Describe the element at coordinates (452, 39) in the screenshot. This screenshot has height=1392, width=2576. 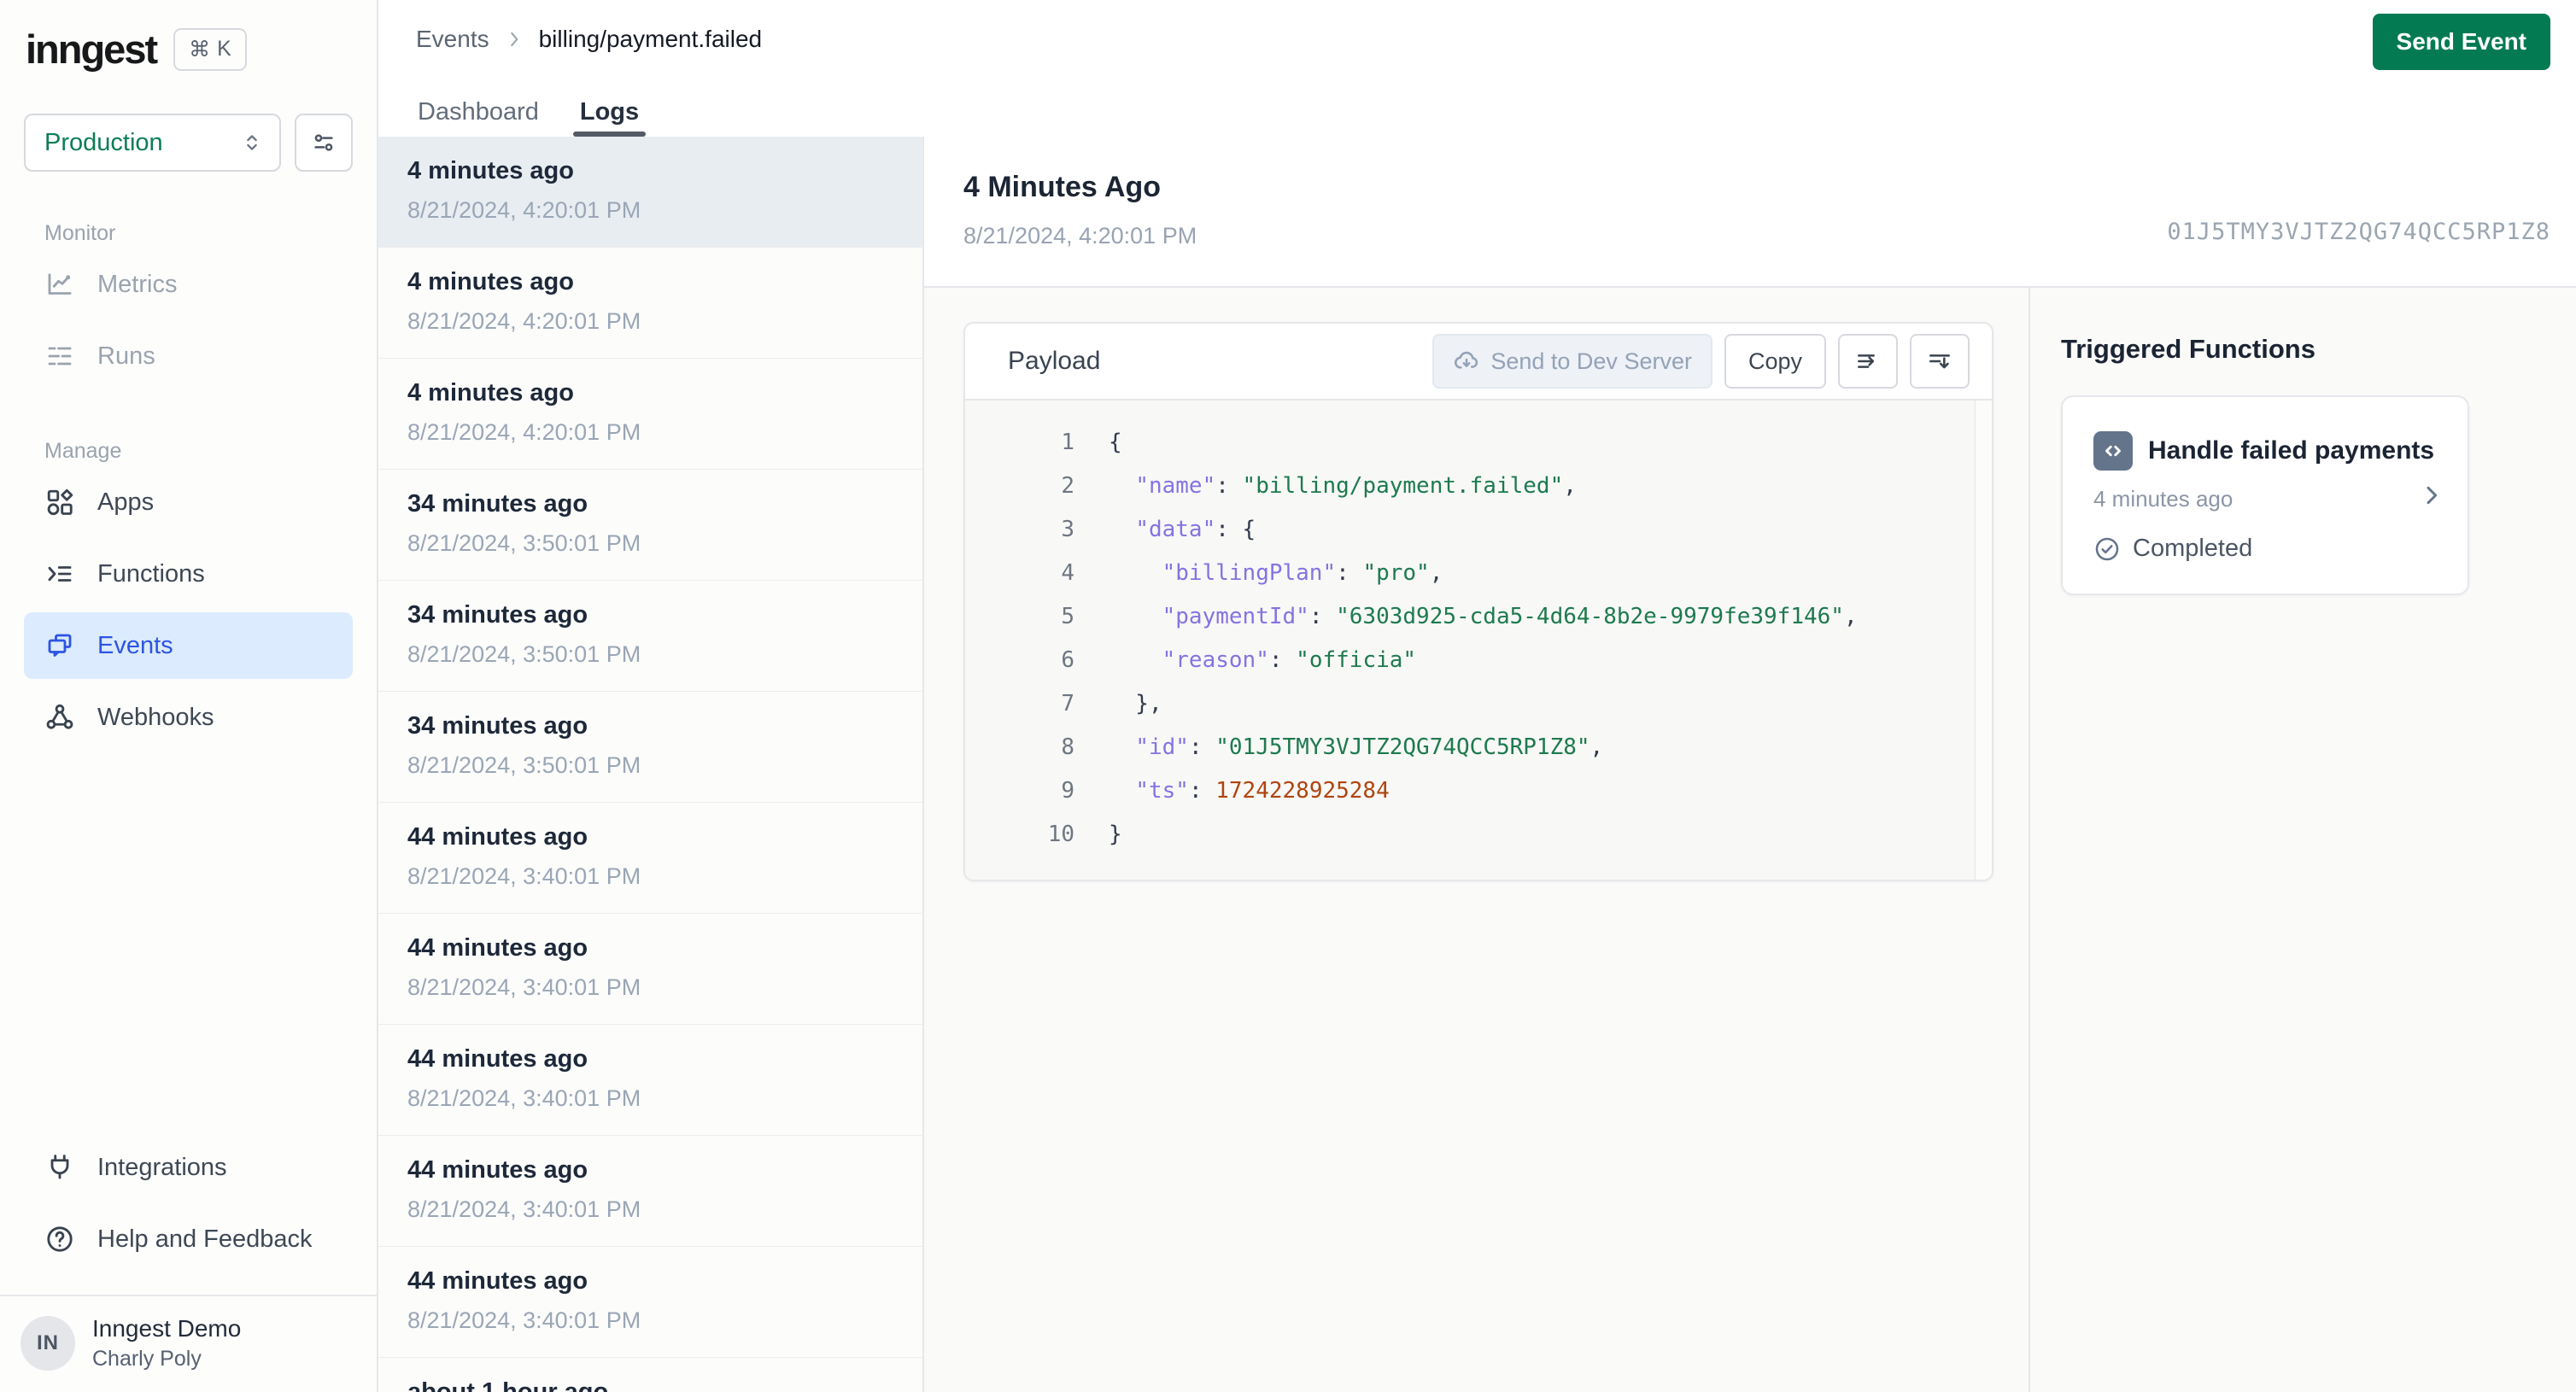
I see `breadcrumb-events-link: Events` at that location.